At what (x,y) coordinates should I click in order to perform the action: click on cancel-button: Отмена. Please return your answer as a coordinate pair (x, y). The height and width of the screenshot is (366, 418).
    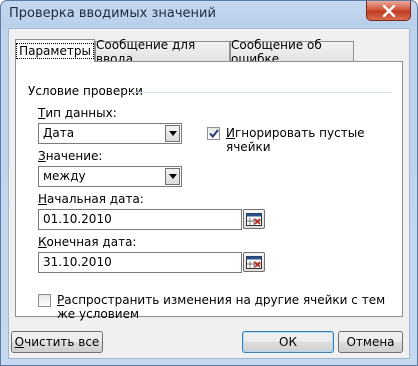
    Looking at the image, I should click on (370, 342).